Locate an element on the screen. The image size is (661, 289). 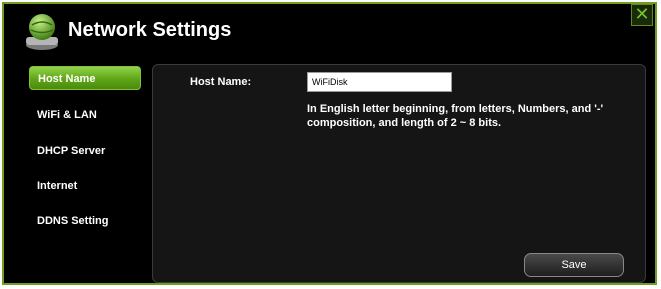
close-icon: ✕ is located at coordinates (642, 14).